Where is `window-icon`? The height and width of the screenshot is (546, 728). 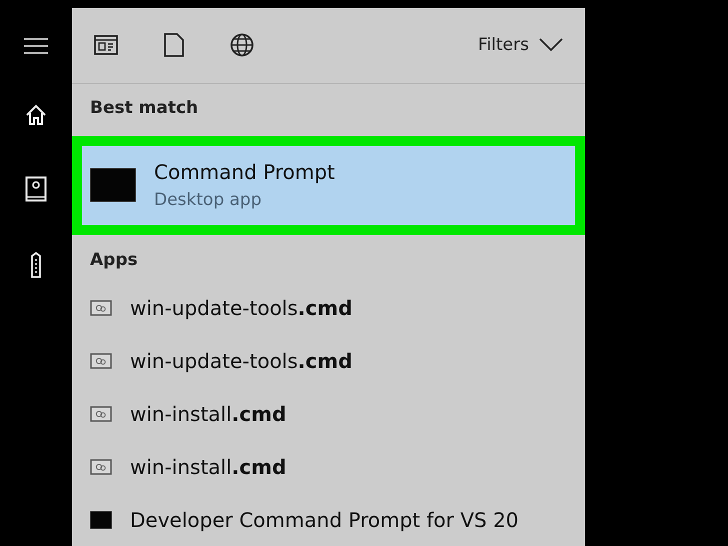 window-icon is located at coordinates (106, 45).